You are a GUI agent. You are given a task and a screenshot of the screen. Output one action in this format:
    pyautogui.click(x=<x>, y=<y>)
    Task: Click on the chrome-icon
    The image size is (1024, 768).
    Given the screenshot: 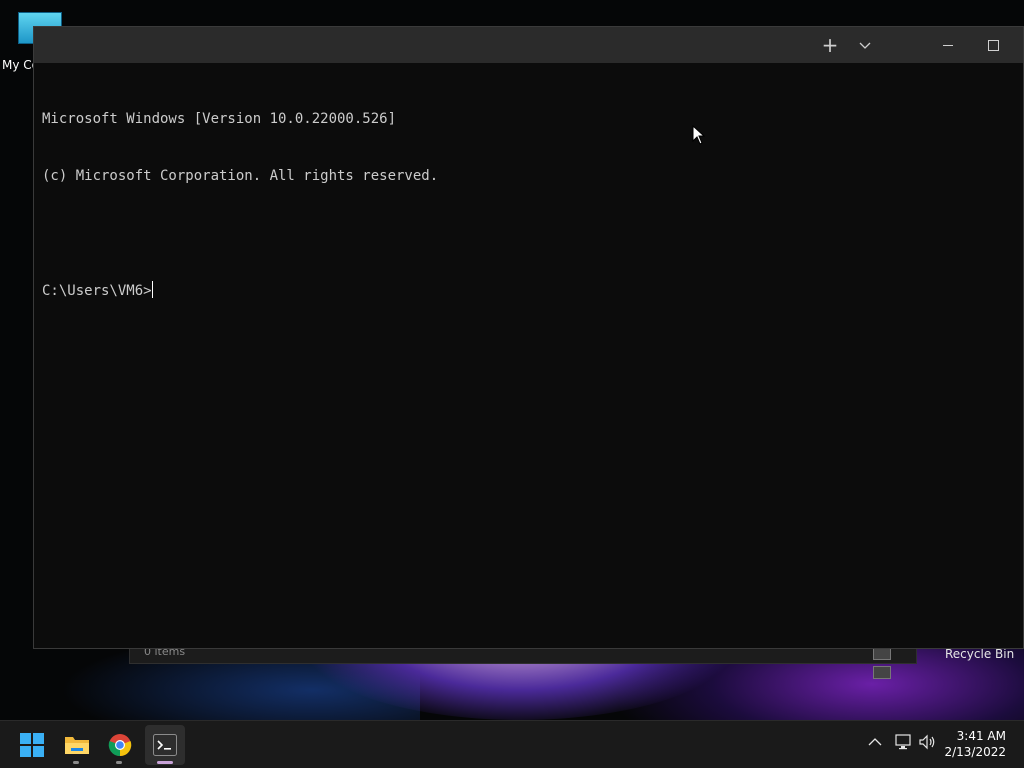 What is the action you would take?
    pyautogui.click(x=120, y=745)
    